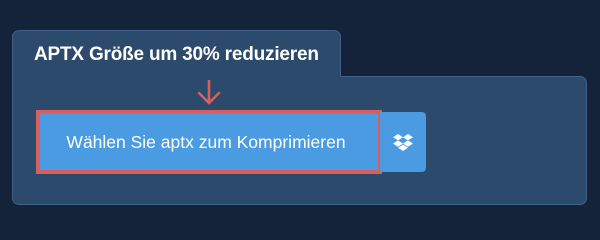 The width and height of the screenshot is (600, 240). I want to click on dropbox-icon, so click(403, 142).